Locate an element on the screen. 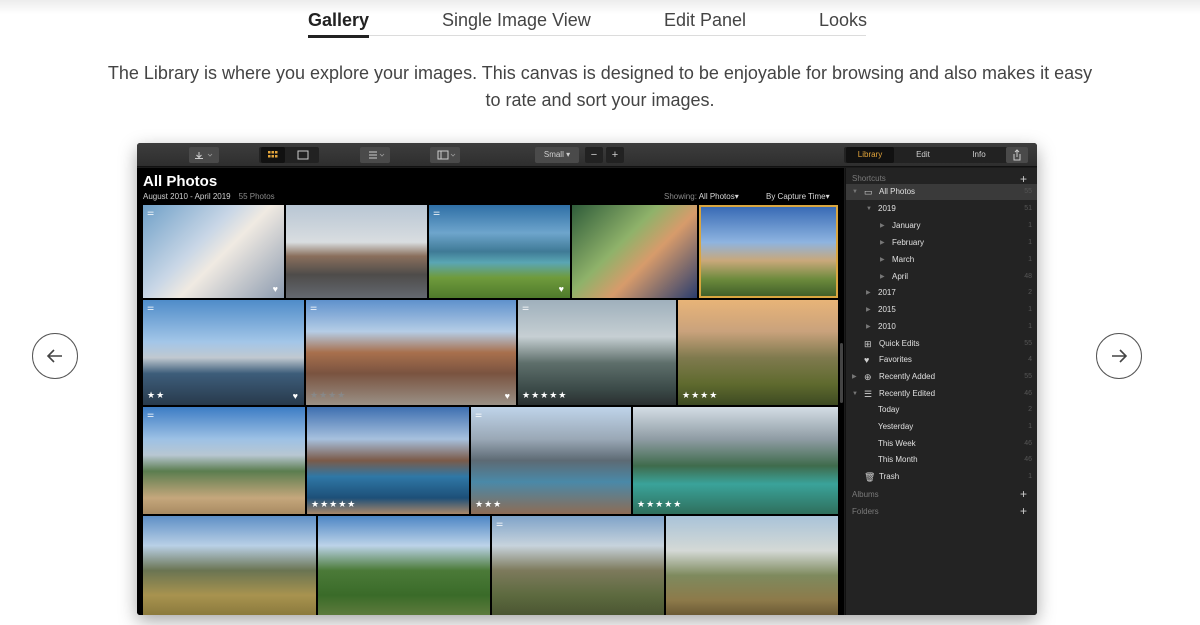  photo-thumbnail-selected is located at coordinates (768, 251).